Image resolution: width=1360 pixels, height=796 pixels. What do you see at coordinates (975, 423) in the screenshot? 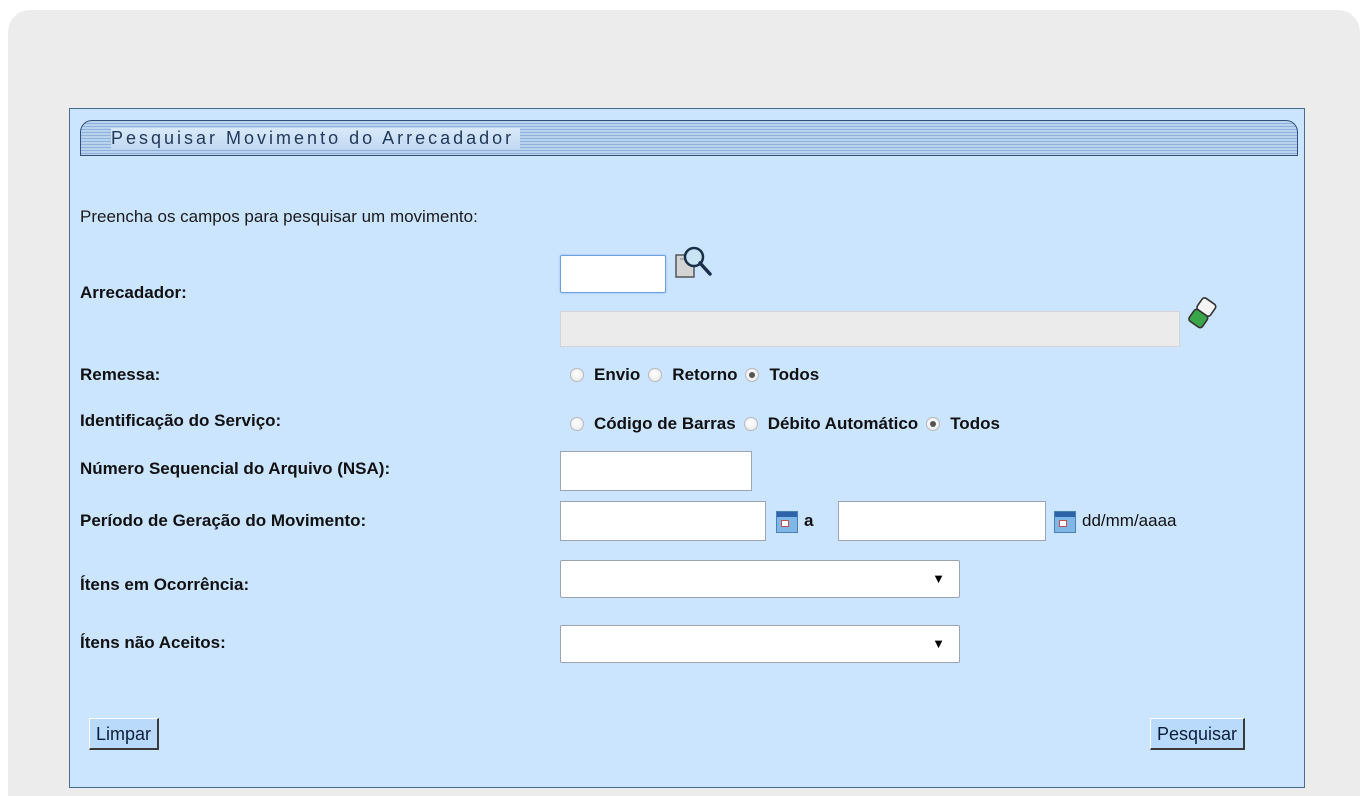
I see `identificacao-option-todos: Todos` at bounding box center [975, 423].